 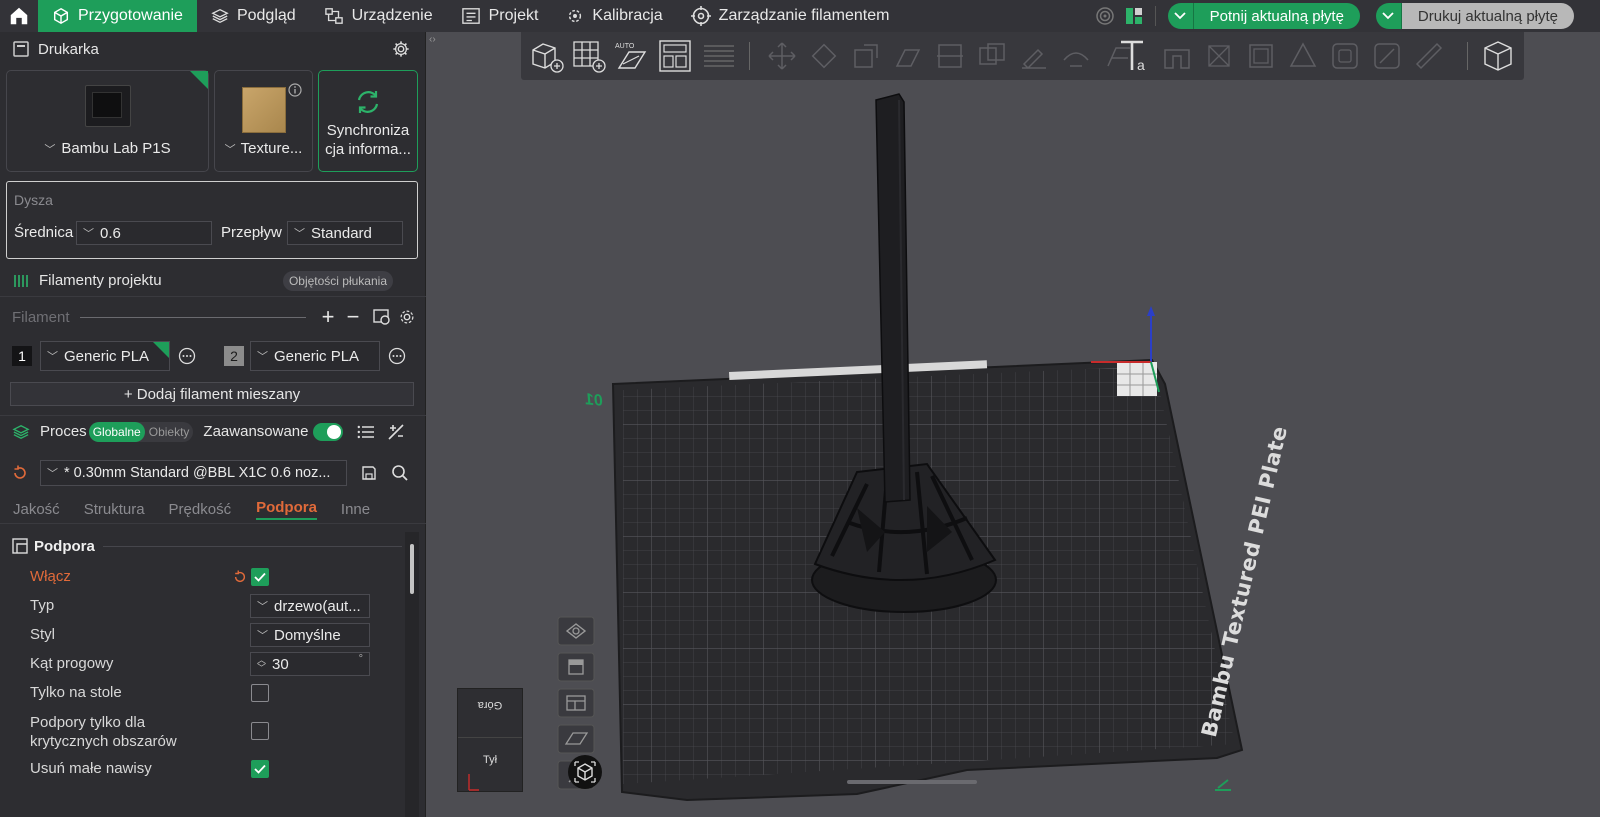 I want to click on filament-item: 2 ﹀ Generic PLA, so click(x=324, y=356).